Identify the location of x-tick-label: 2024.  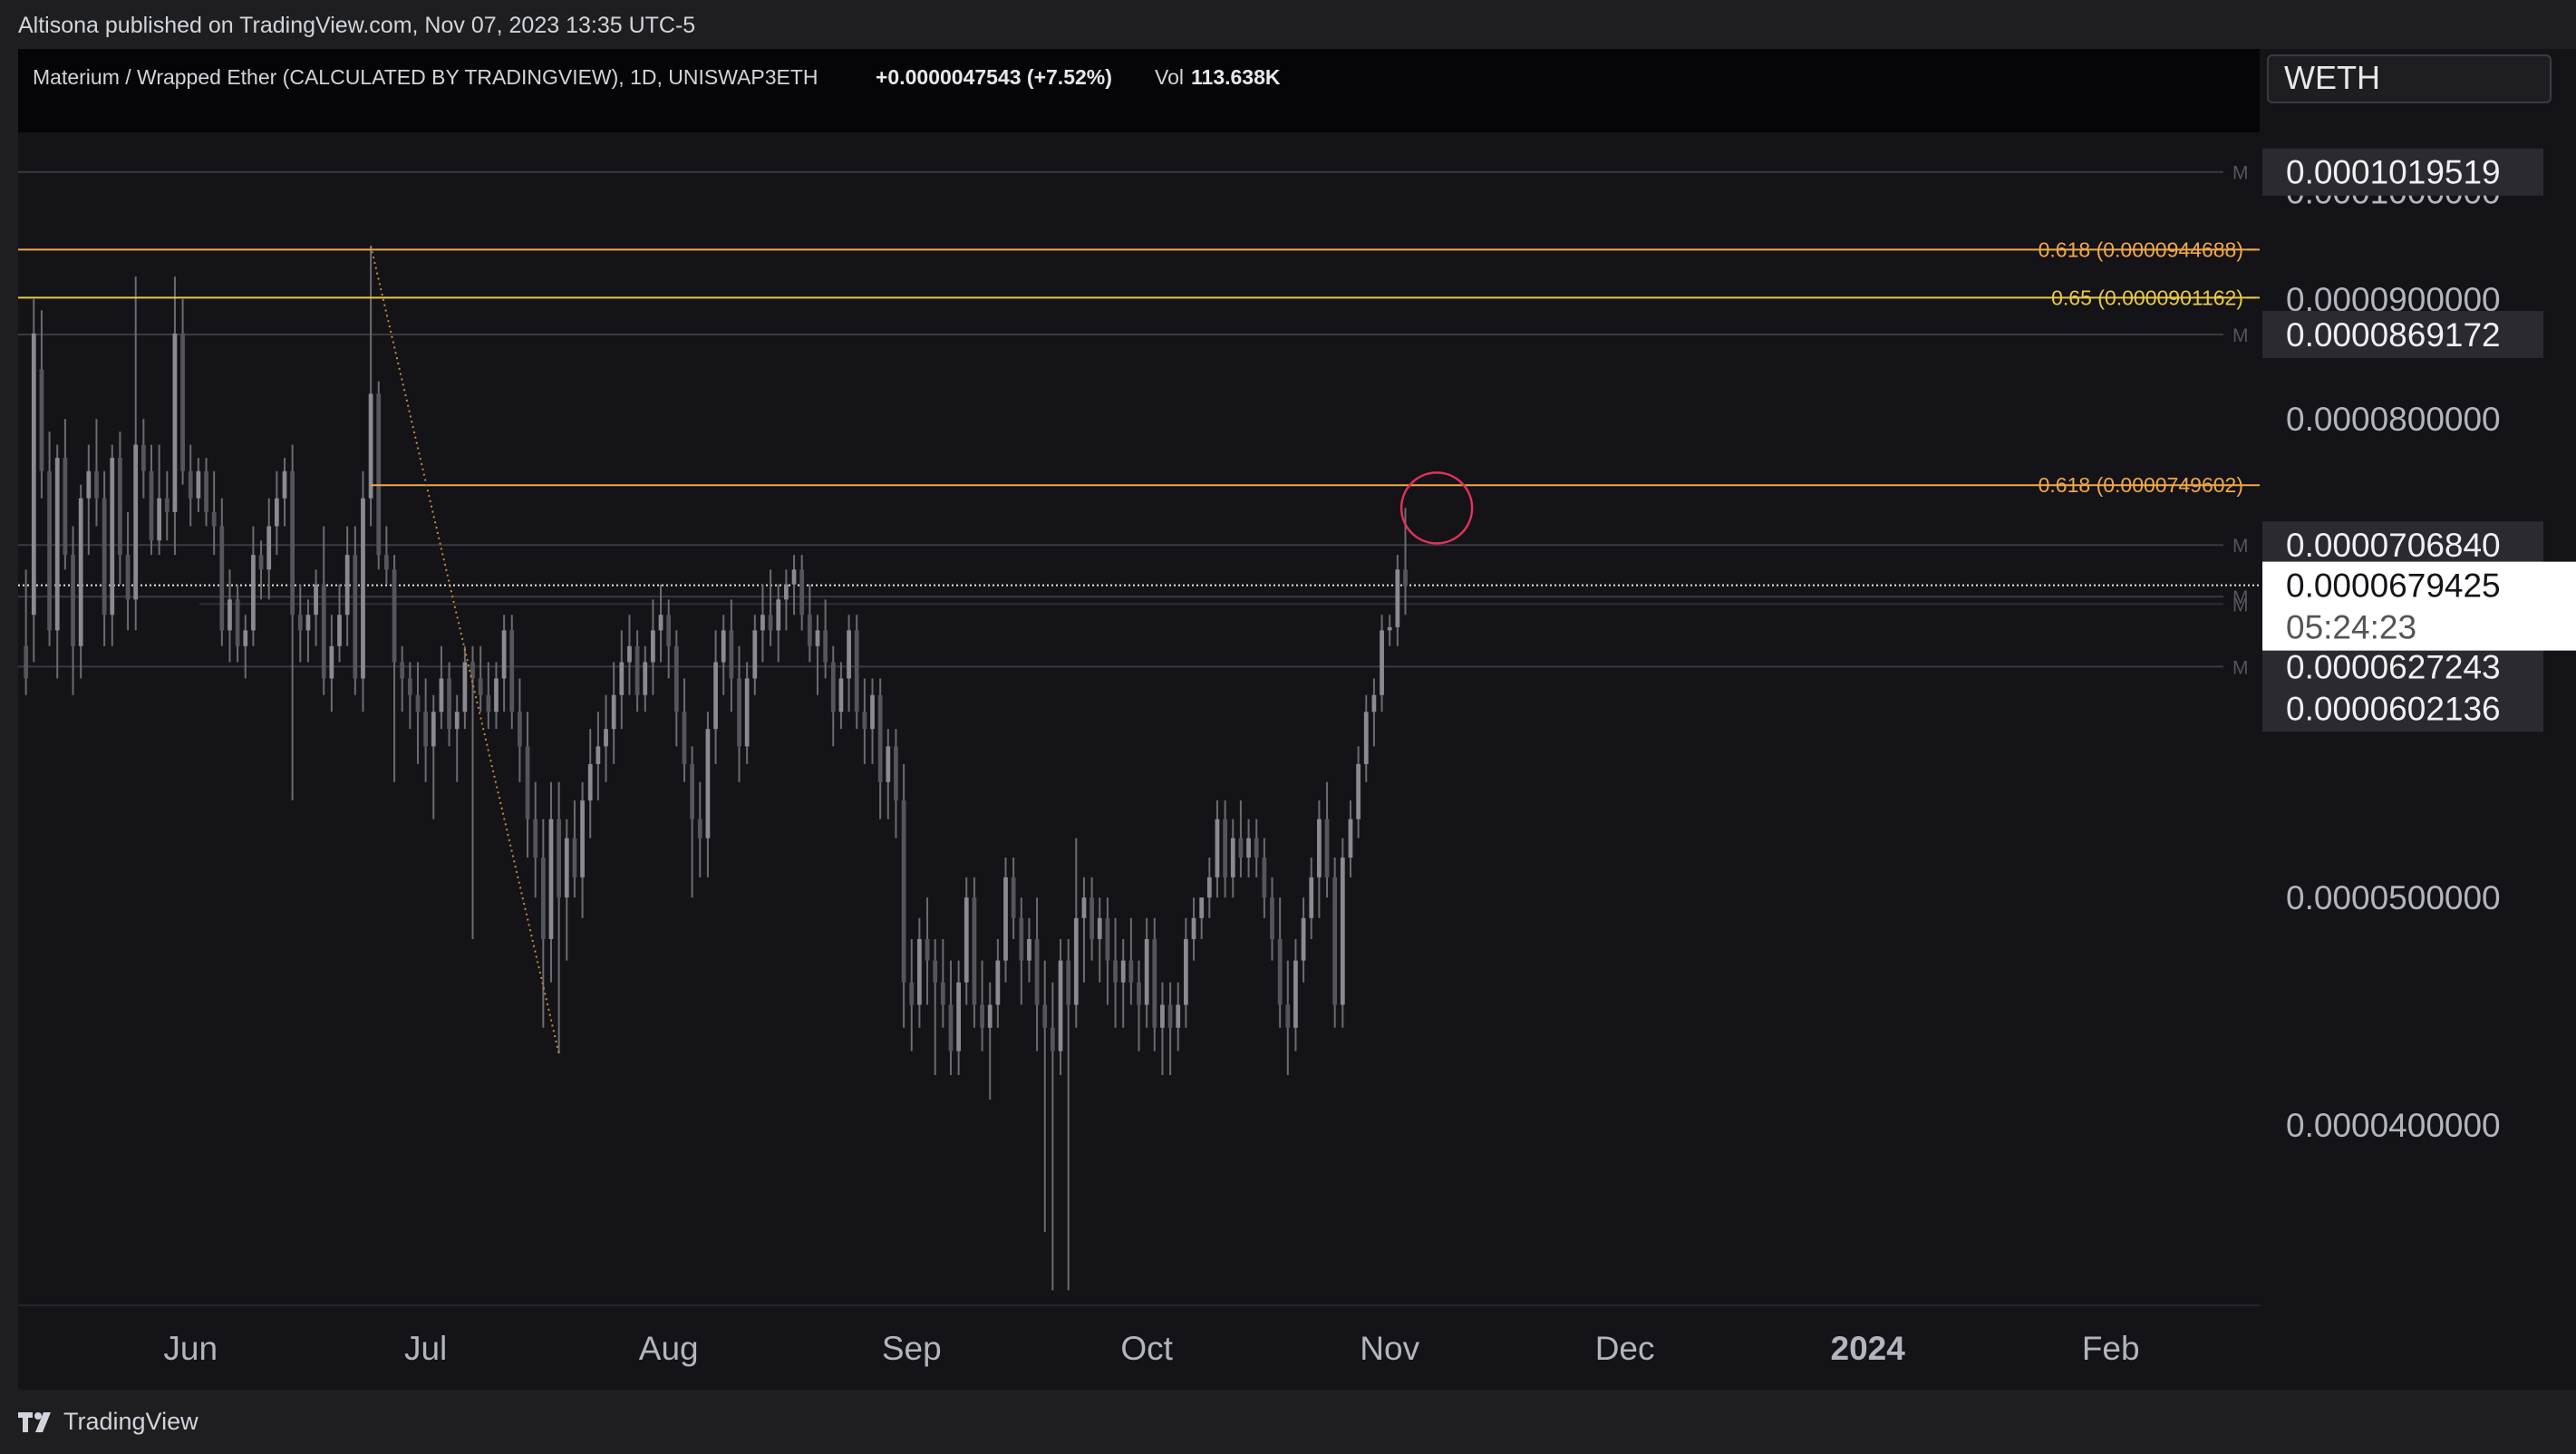
(1868, 1348).